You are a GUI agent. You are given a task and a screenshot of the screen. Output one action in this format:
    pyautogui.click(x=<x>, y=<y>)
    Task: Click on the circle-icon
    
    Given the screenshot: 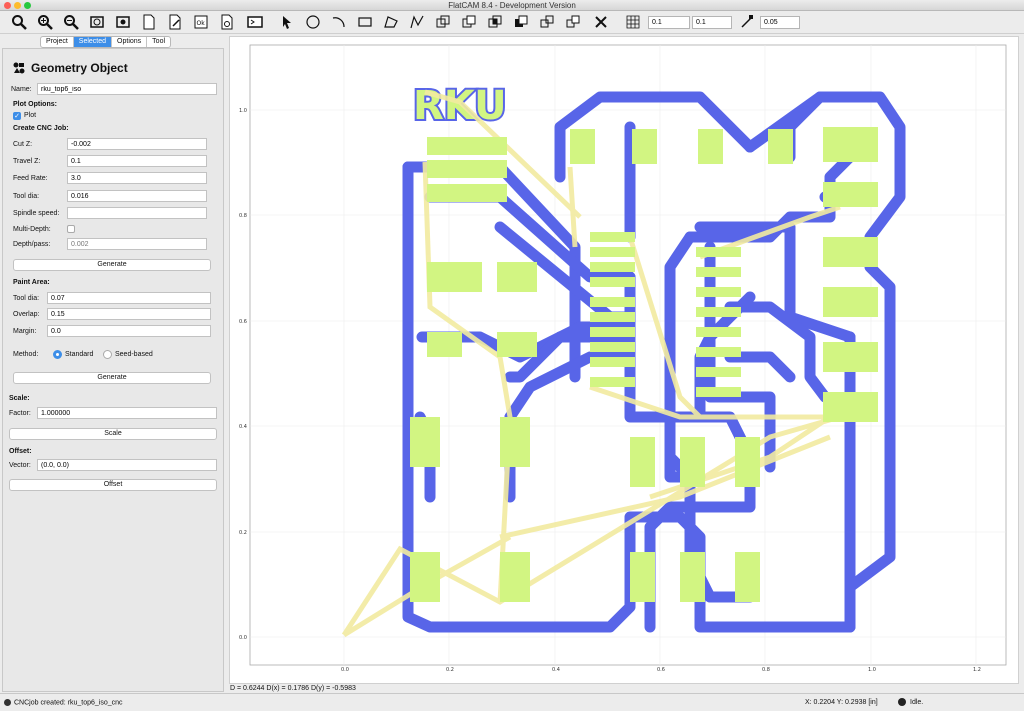 What is the action you would take?
    pyautogui.click(x=313, y=22)
    